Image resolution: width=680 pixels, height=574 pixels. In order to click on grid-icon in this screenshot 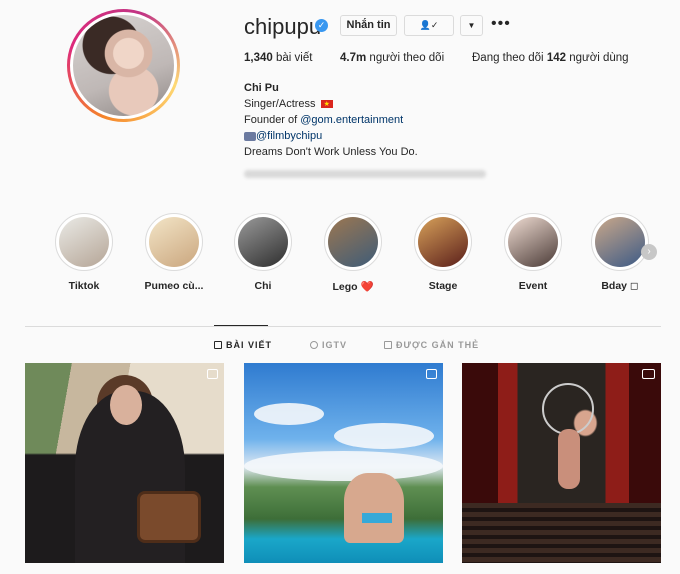, I will do `click(218, 345)`.